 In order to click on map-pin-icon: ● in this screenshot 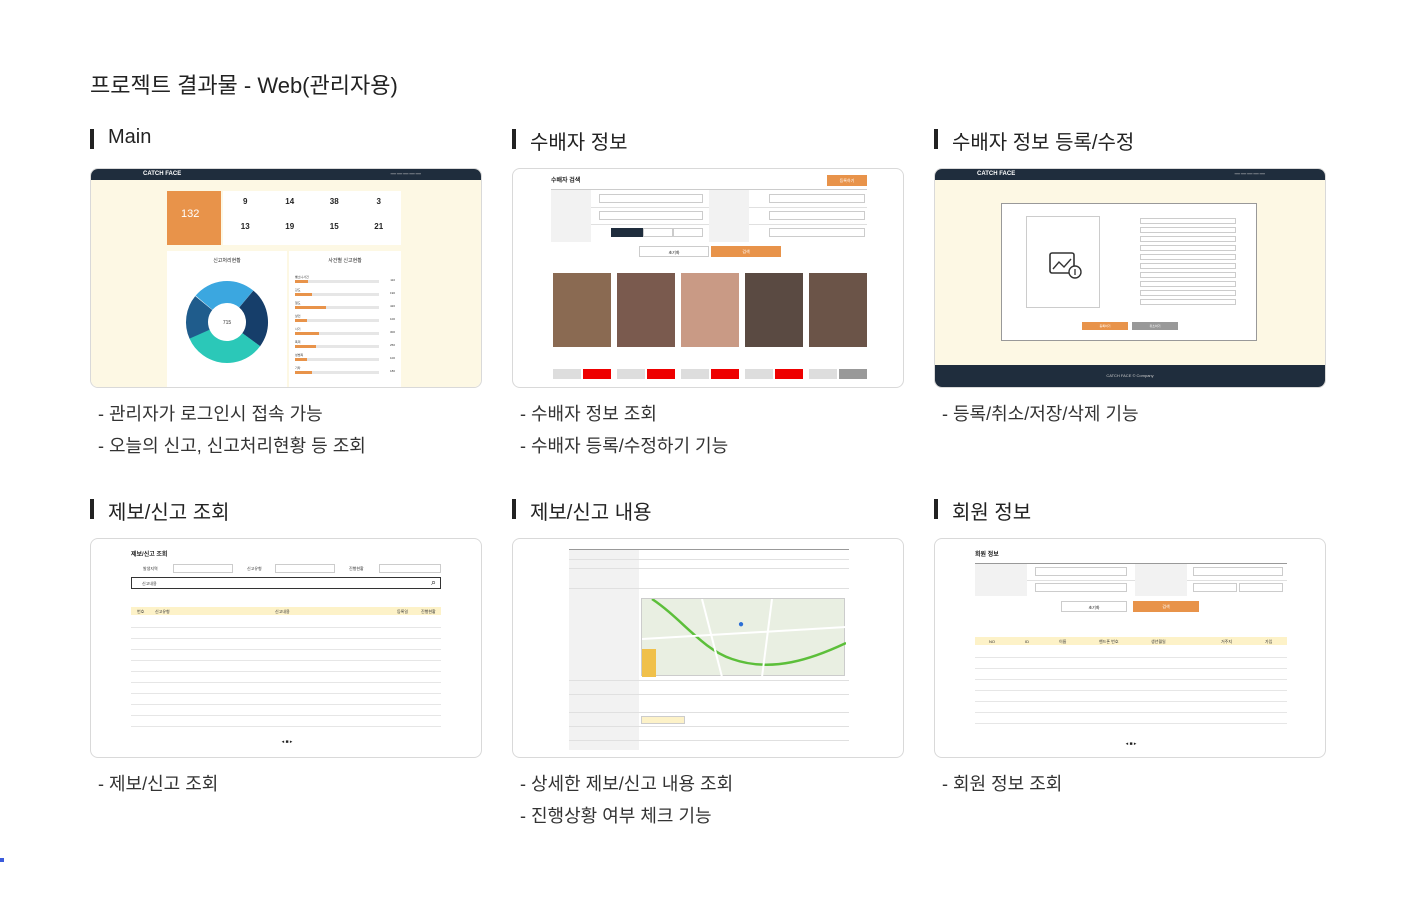, I will do `click(741, 624)`.